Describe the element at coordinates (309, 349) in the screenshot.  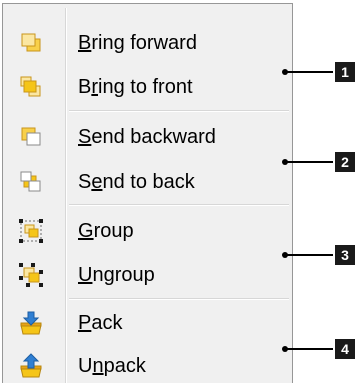
I see `callout-4-line` at that location.